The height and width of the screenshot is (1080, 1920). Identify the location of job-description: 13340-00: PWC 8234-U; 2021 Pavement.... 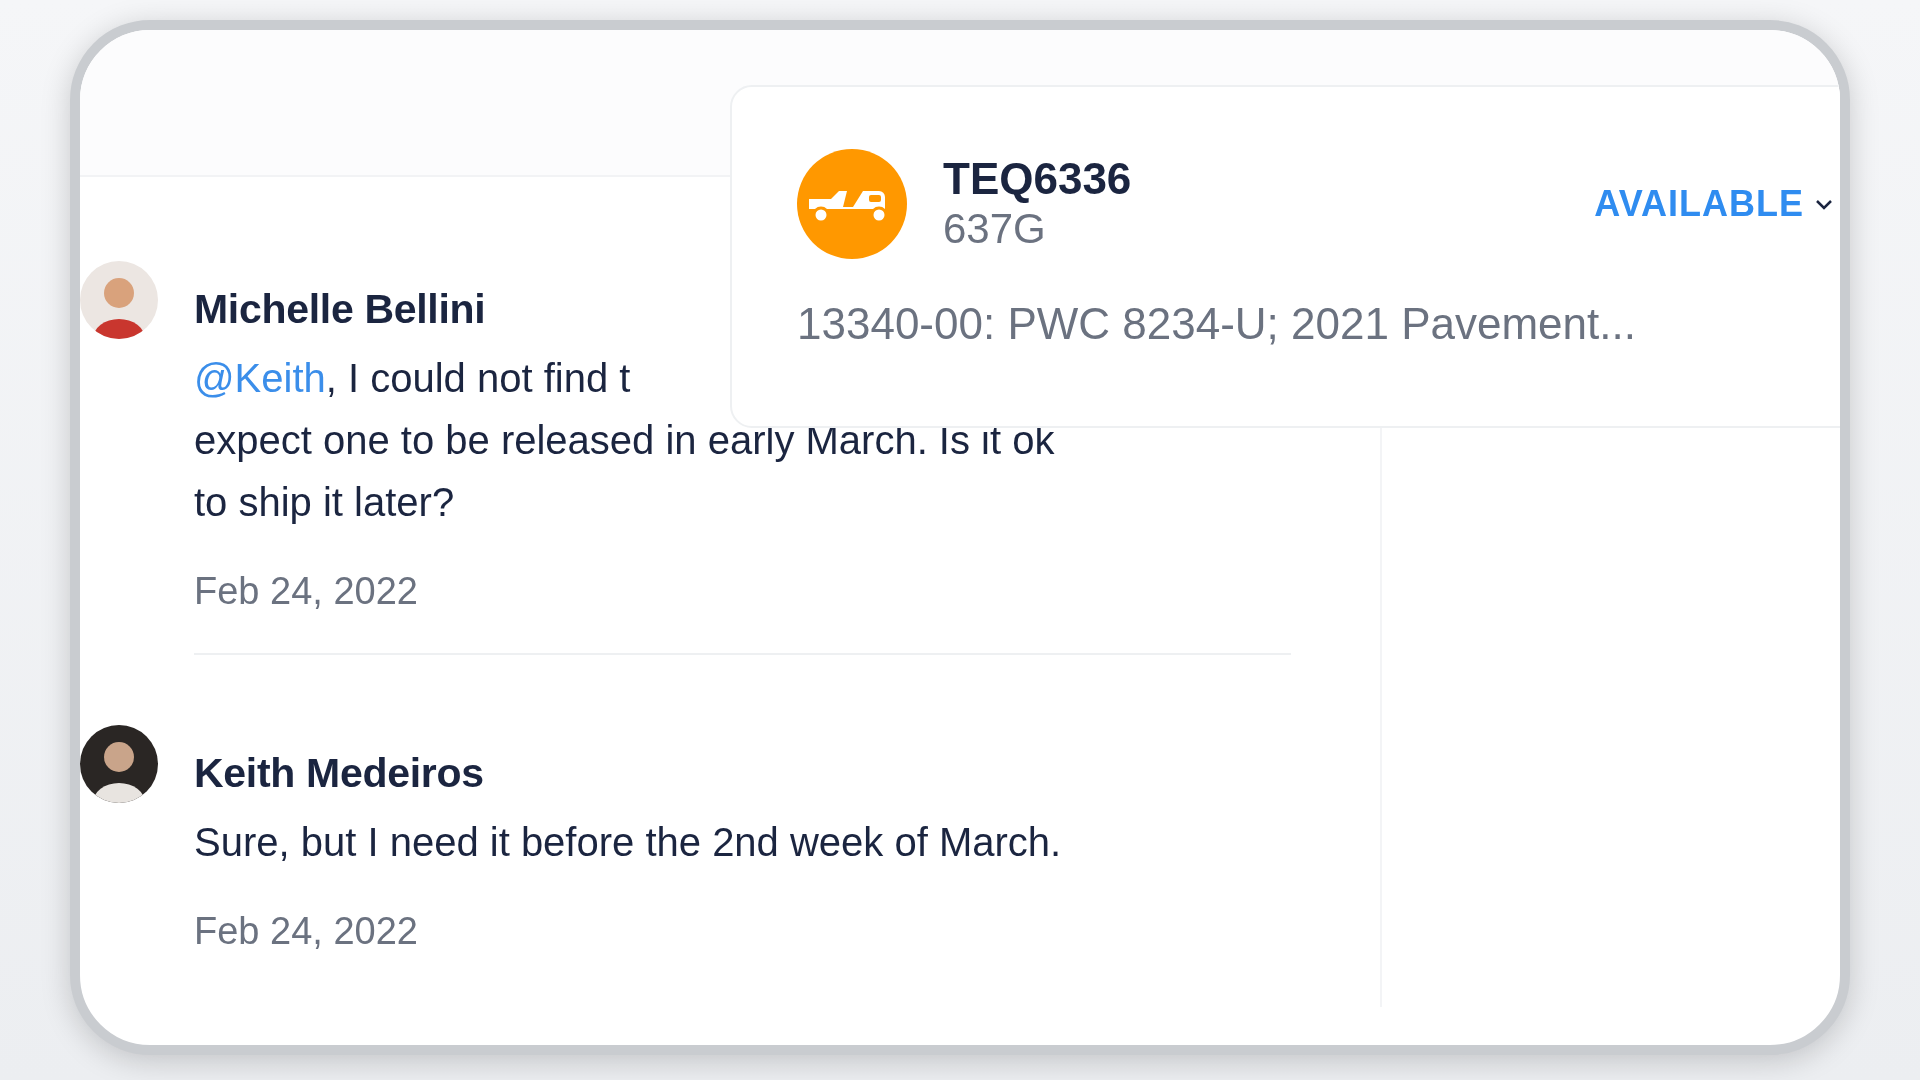
(1217, 324).